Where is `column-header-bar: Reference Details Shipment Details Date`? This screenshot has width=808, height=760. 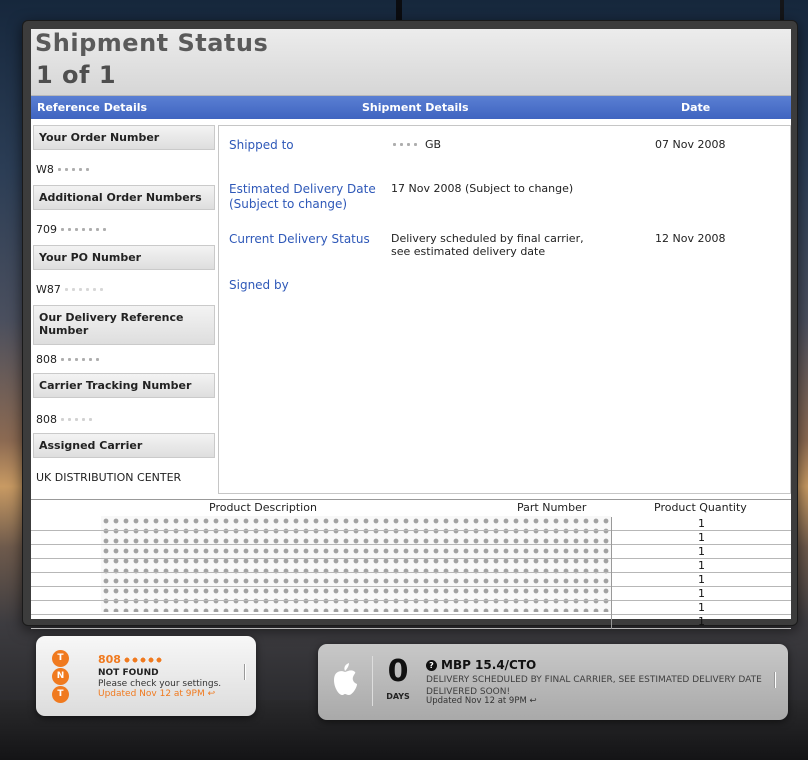
column-header-bar: Reference Details Shipment Details Date is located at coordinates (411, 107).